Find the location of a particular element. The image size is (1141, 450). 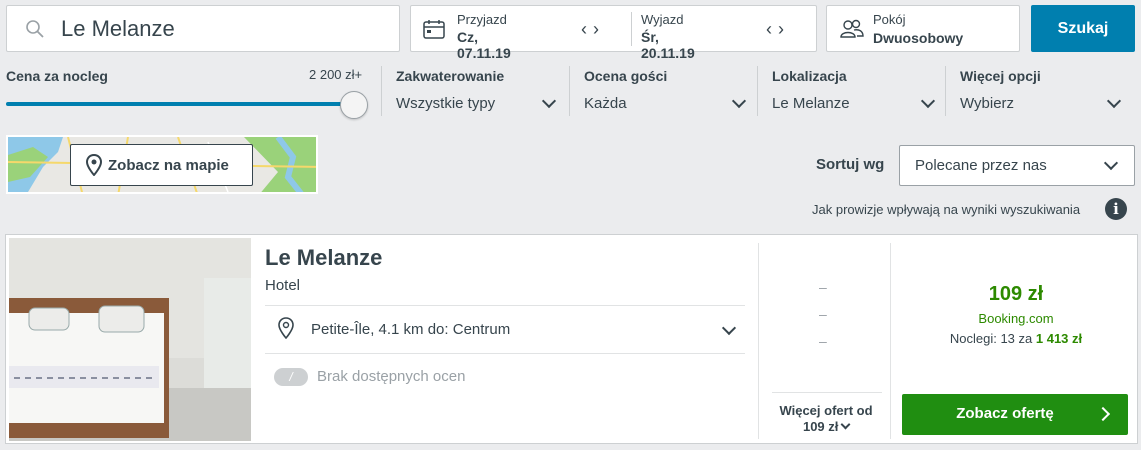

more-offers-price-row: 109 zł is located at coordinates (826, 427).